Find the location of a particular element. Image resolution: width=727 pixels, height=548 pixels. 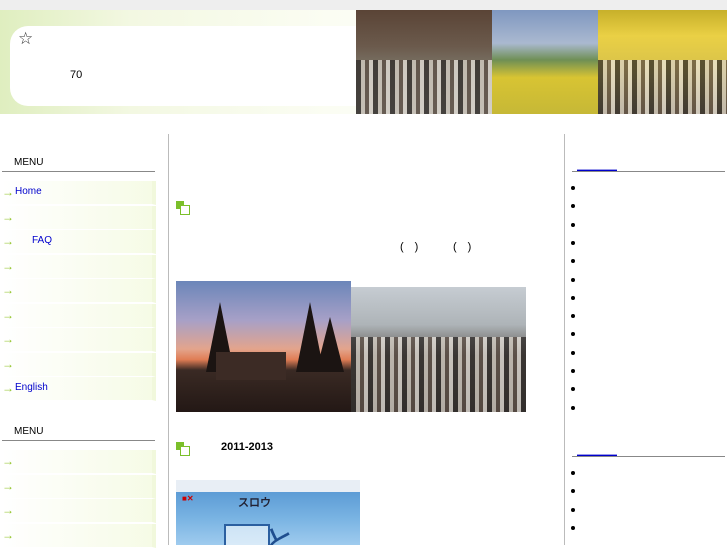

book-cover-image: ■✕ スロウ と is located at coordinates (268, 512).